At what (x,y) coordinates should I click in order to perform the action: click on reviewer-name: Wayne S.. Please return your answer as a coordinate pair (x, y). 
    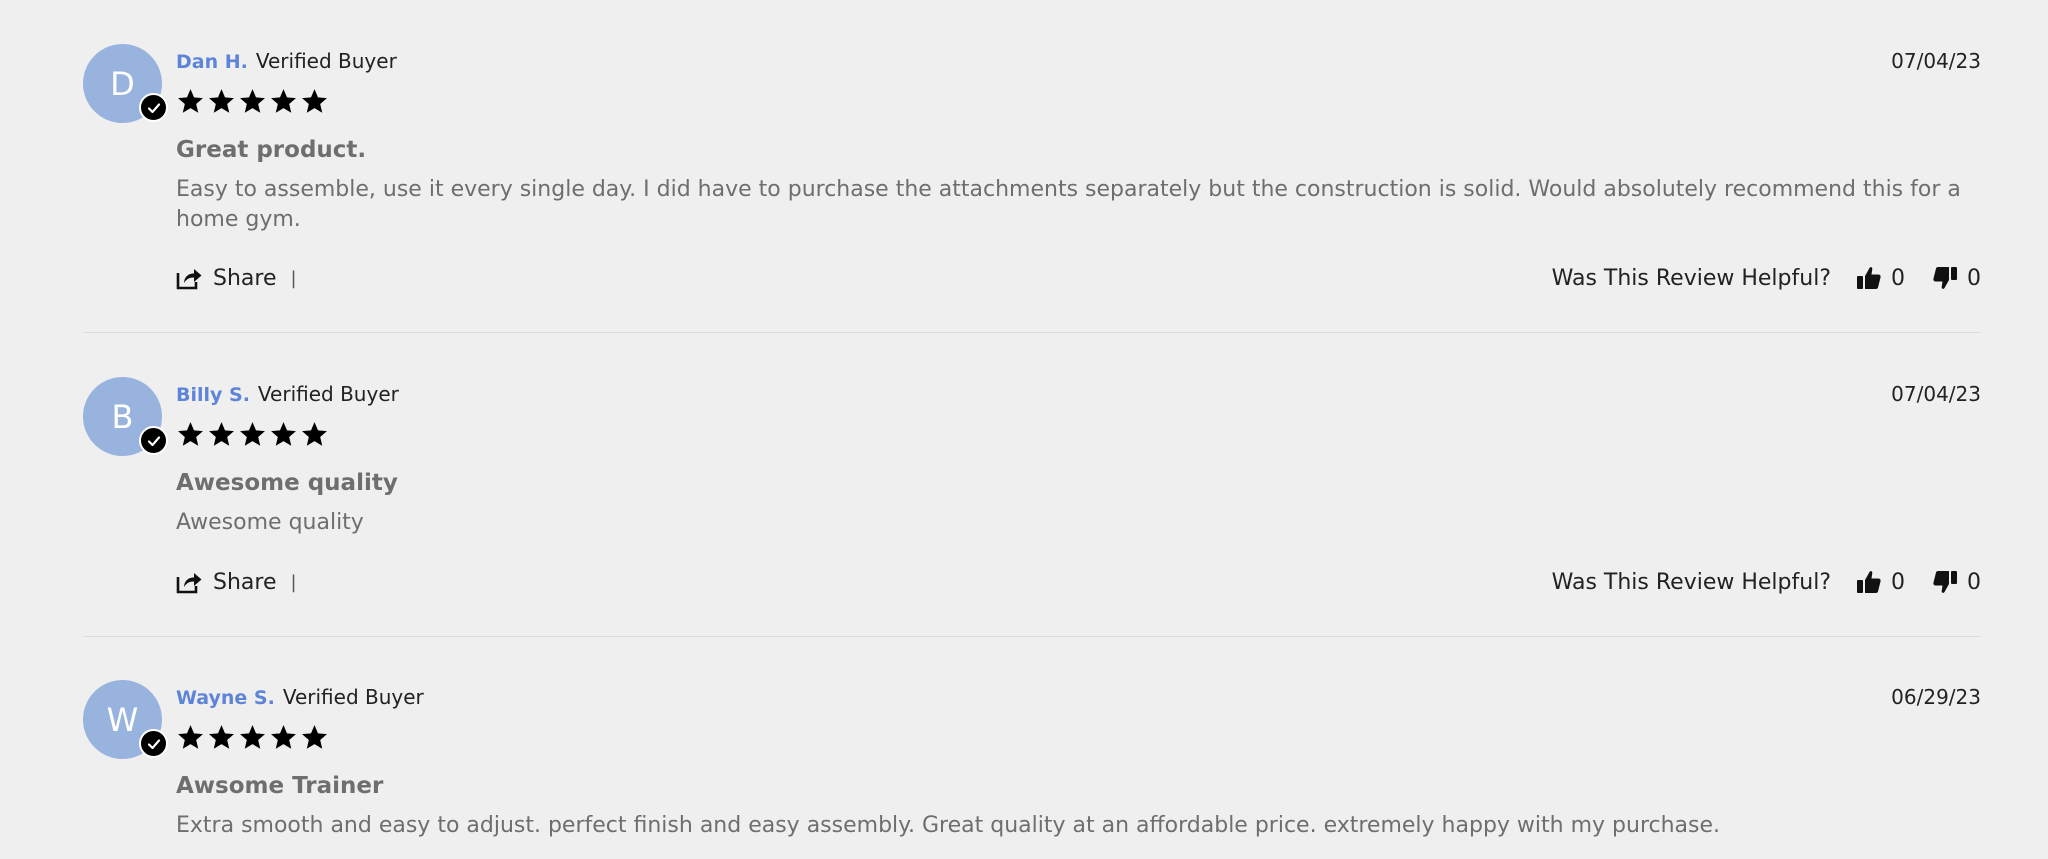
    Looking at the image, I should click on (225, 698).